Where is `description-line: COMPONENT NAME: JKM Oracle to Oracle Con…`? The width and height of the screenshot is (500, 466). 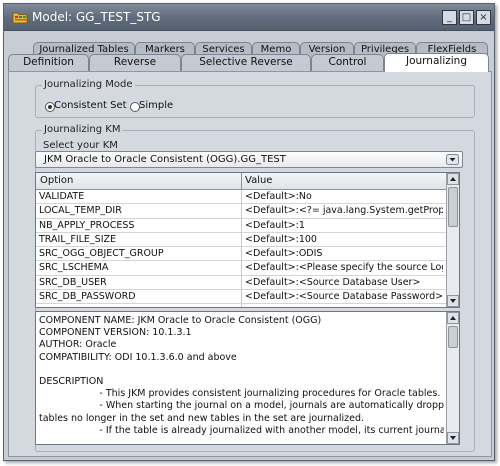 description-line: COMPONENT NAME: JKM Oracle to Oracle Con… is located at coordinates (180, 320).